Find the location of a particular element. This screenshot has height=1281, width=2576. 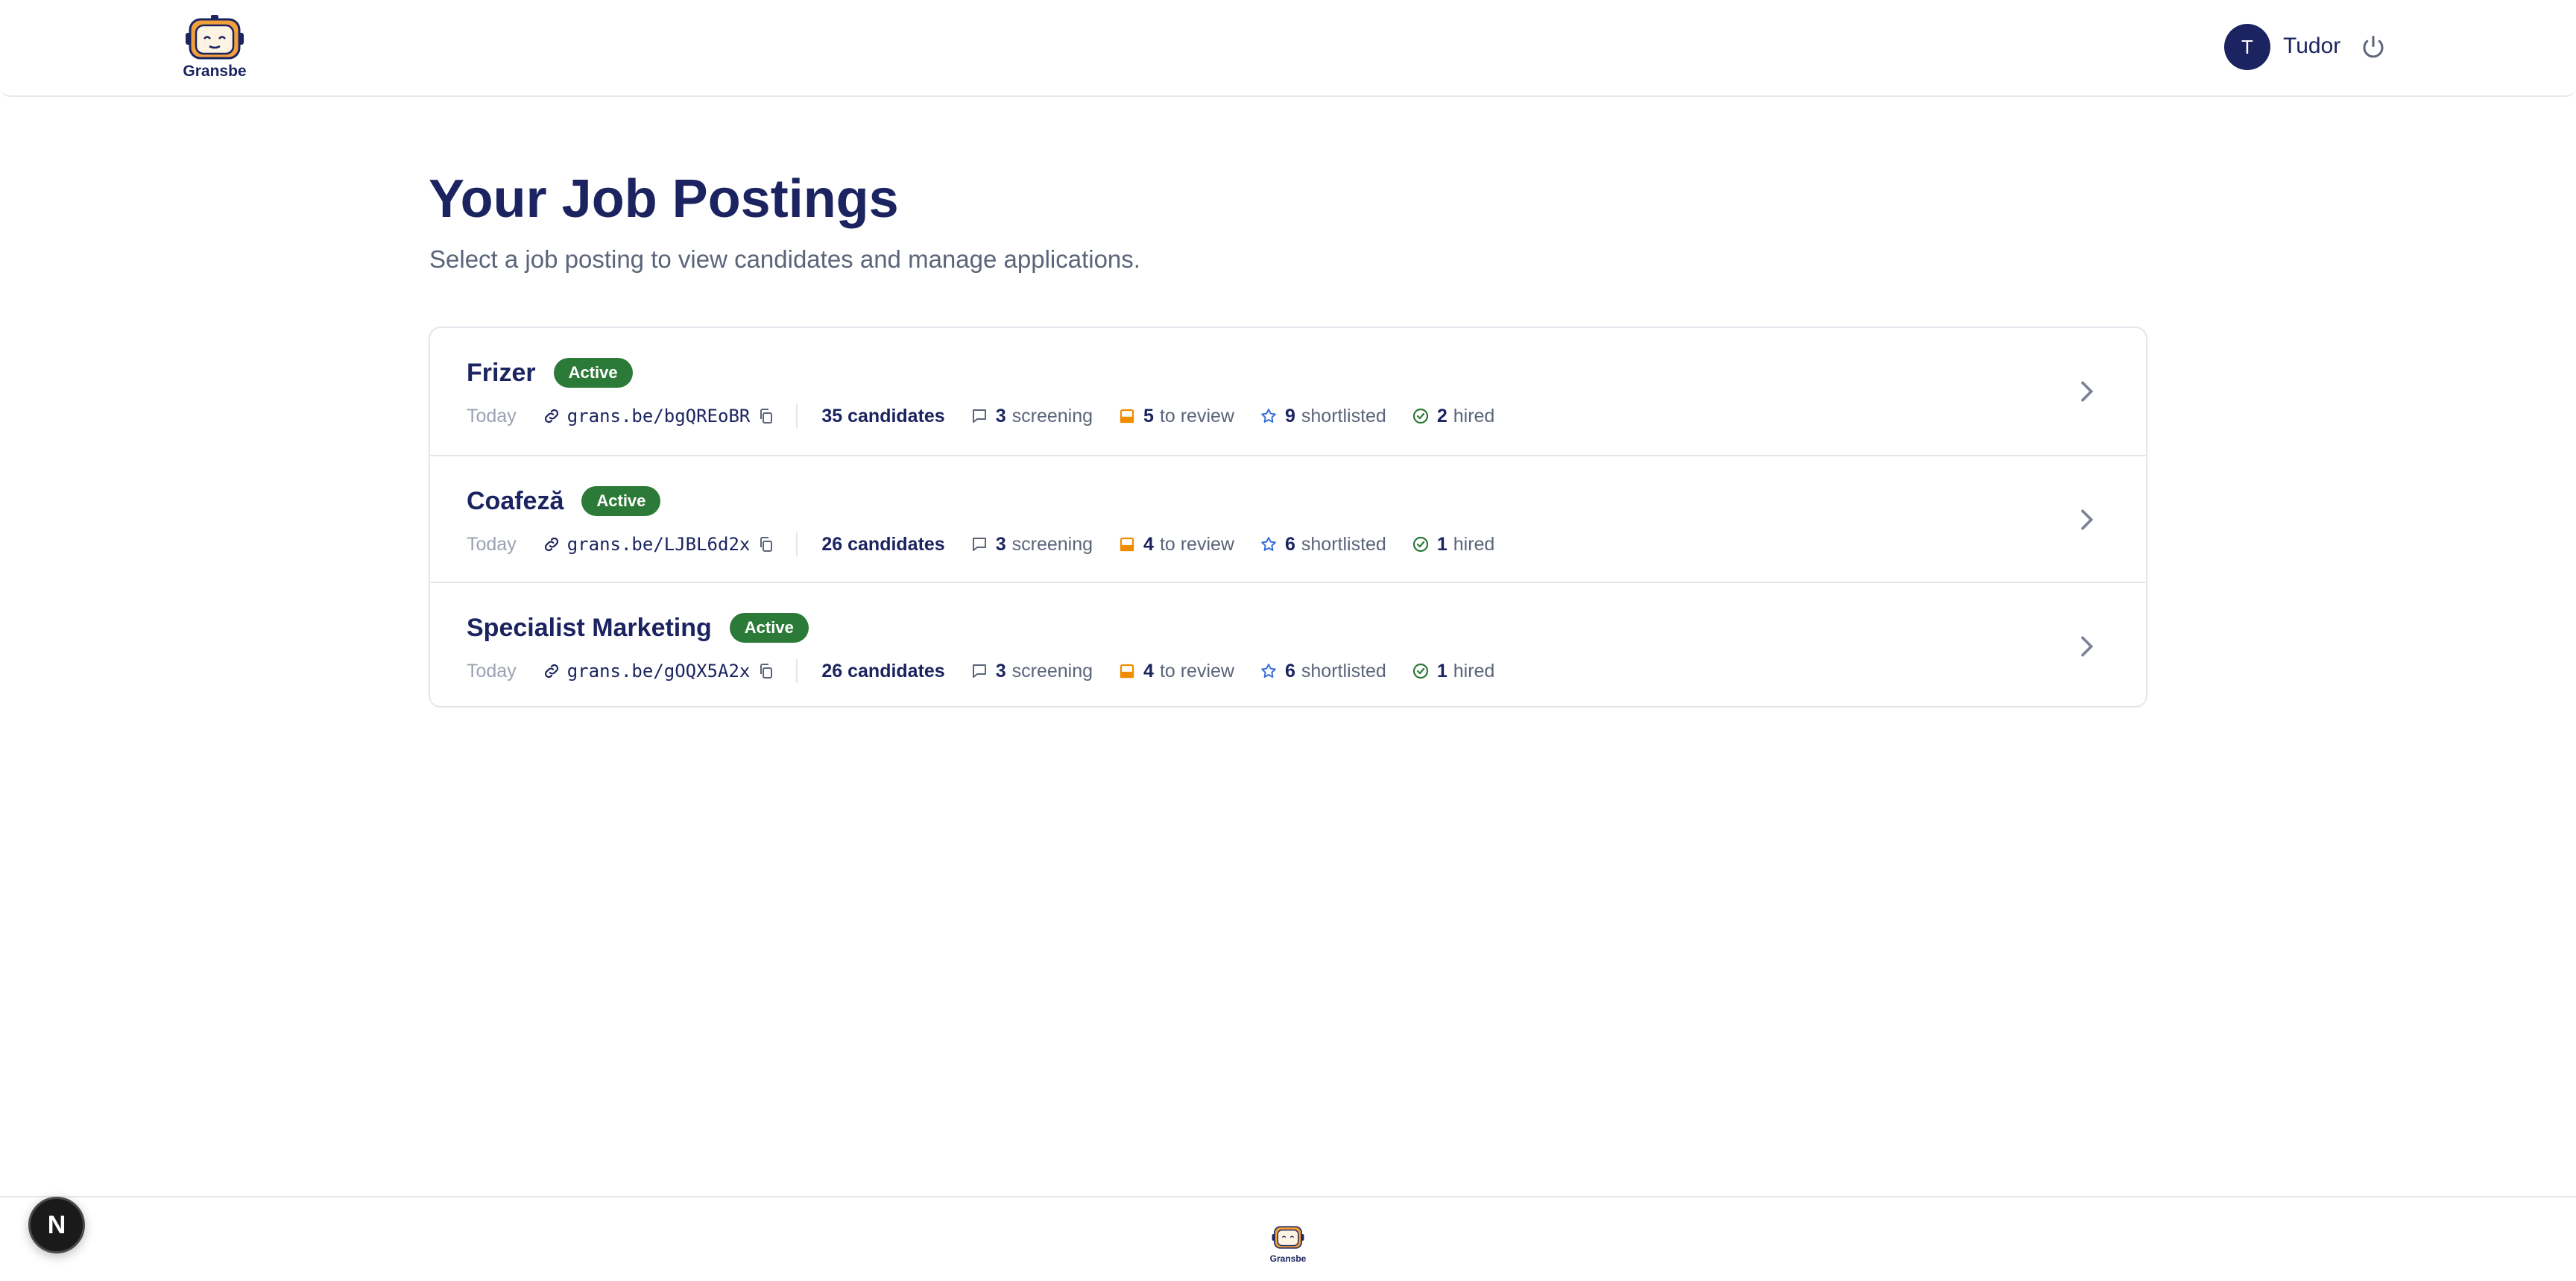

shortlisted-stat: 9 shortlisted is located at coordinates (1323, 417).